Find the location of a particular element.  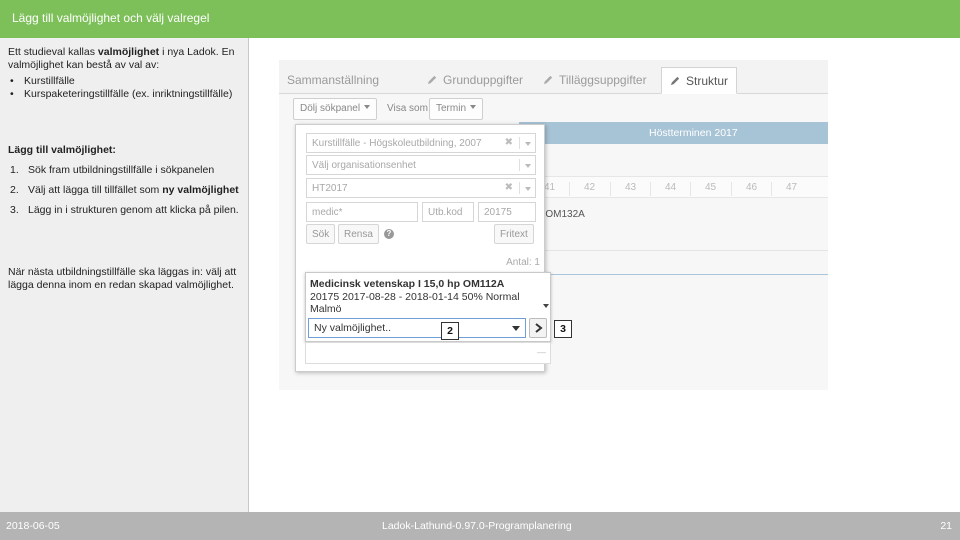

organisation-select: Välj organisationsenhet is located at coordinates (421, 165).